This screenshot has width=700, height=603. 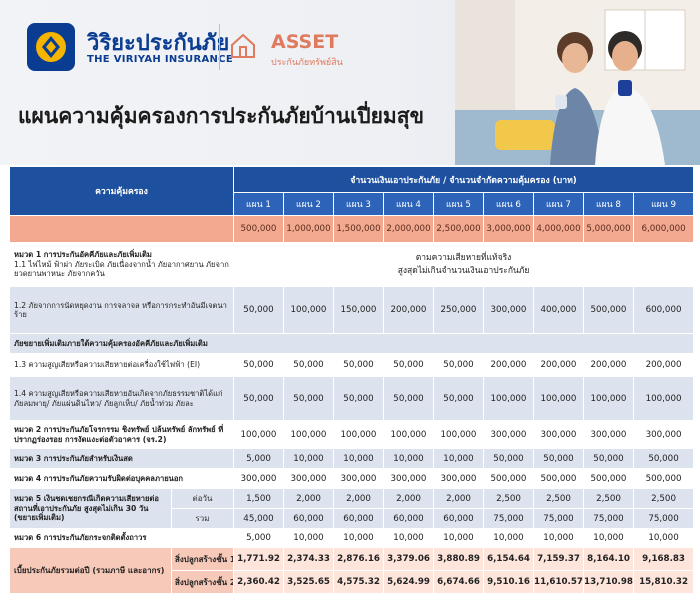 What do you see at coordinates (463, 257) in the screenshot?
I see `section1-value-line1: ตามความเสียหายที่แท้จริง` at bounding box center [463, 257].